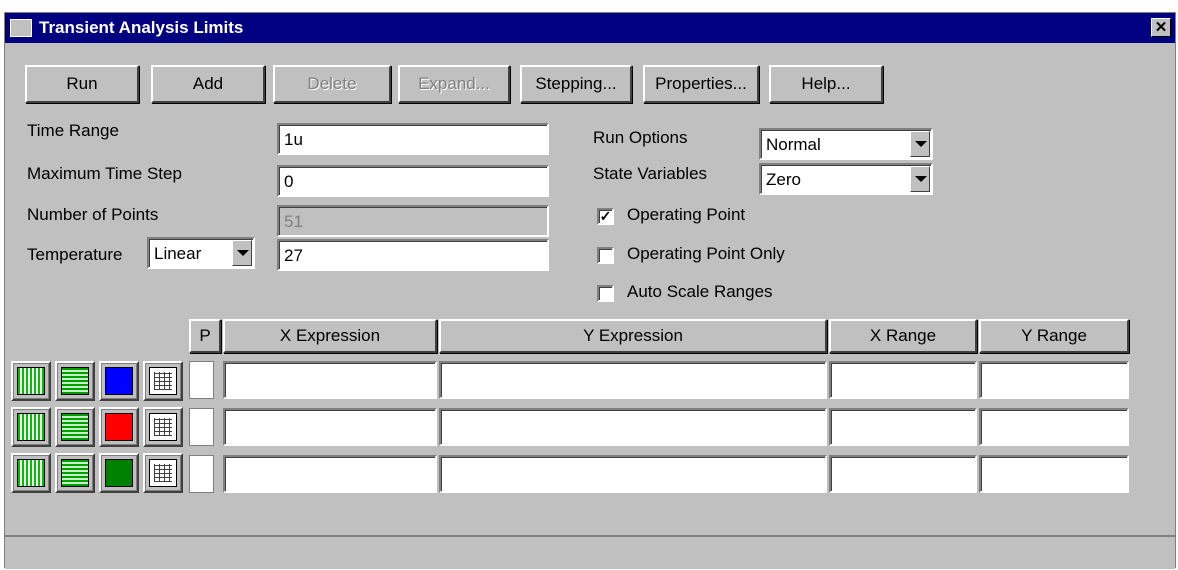  What do you see at coordinates (413, 255) in the screenshot?
I see `temperature-field: 27` at bounding box center [413, 255].